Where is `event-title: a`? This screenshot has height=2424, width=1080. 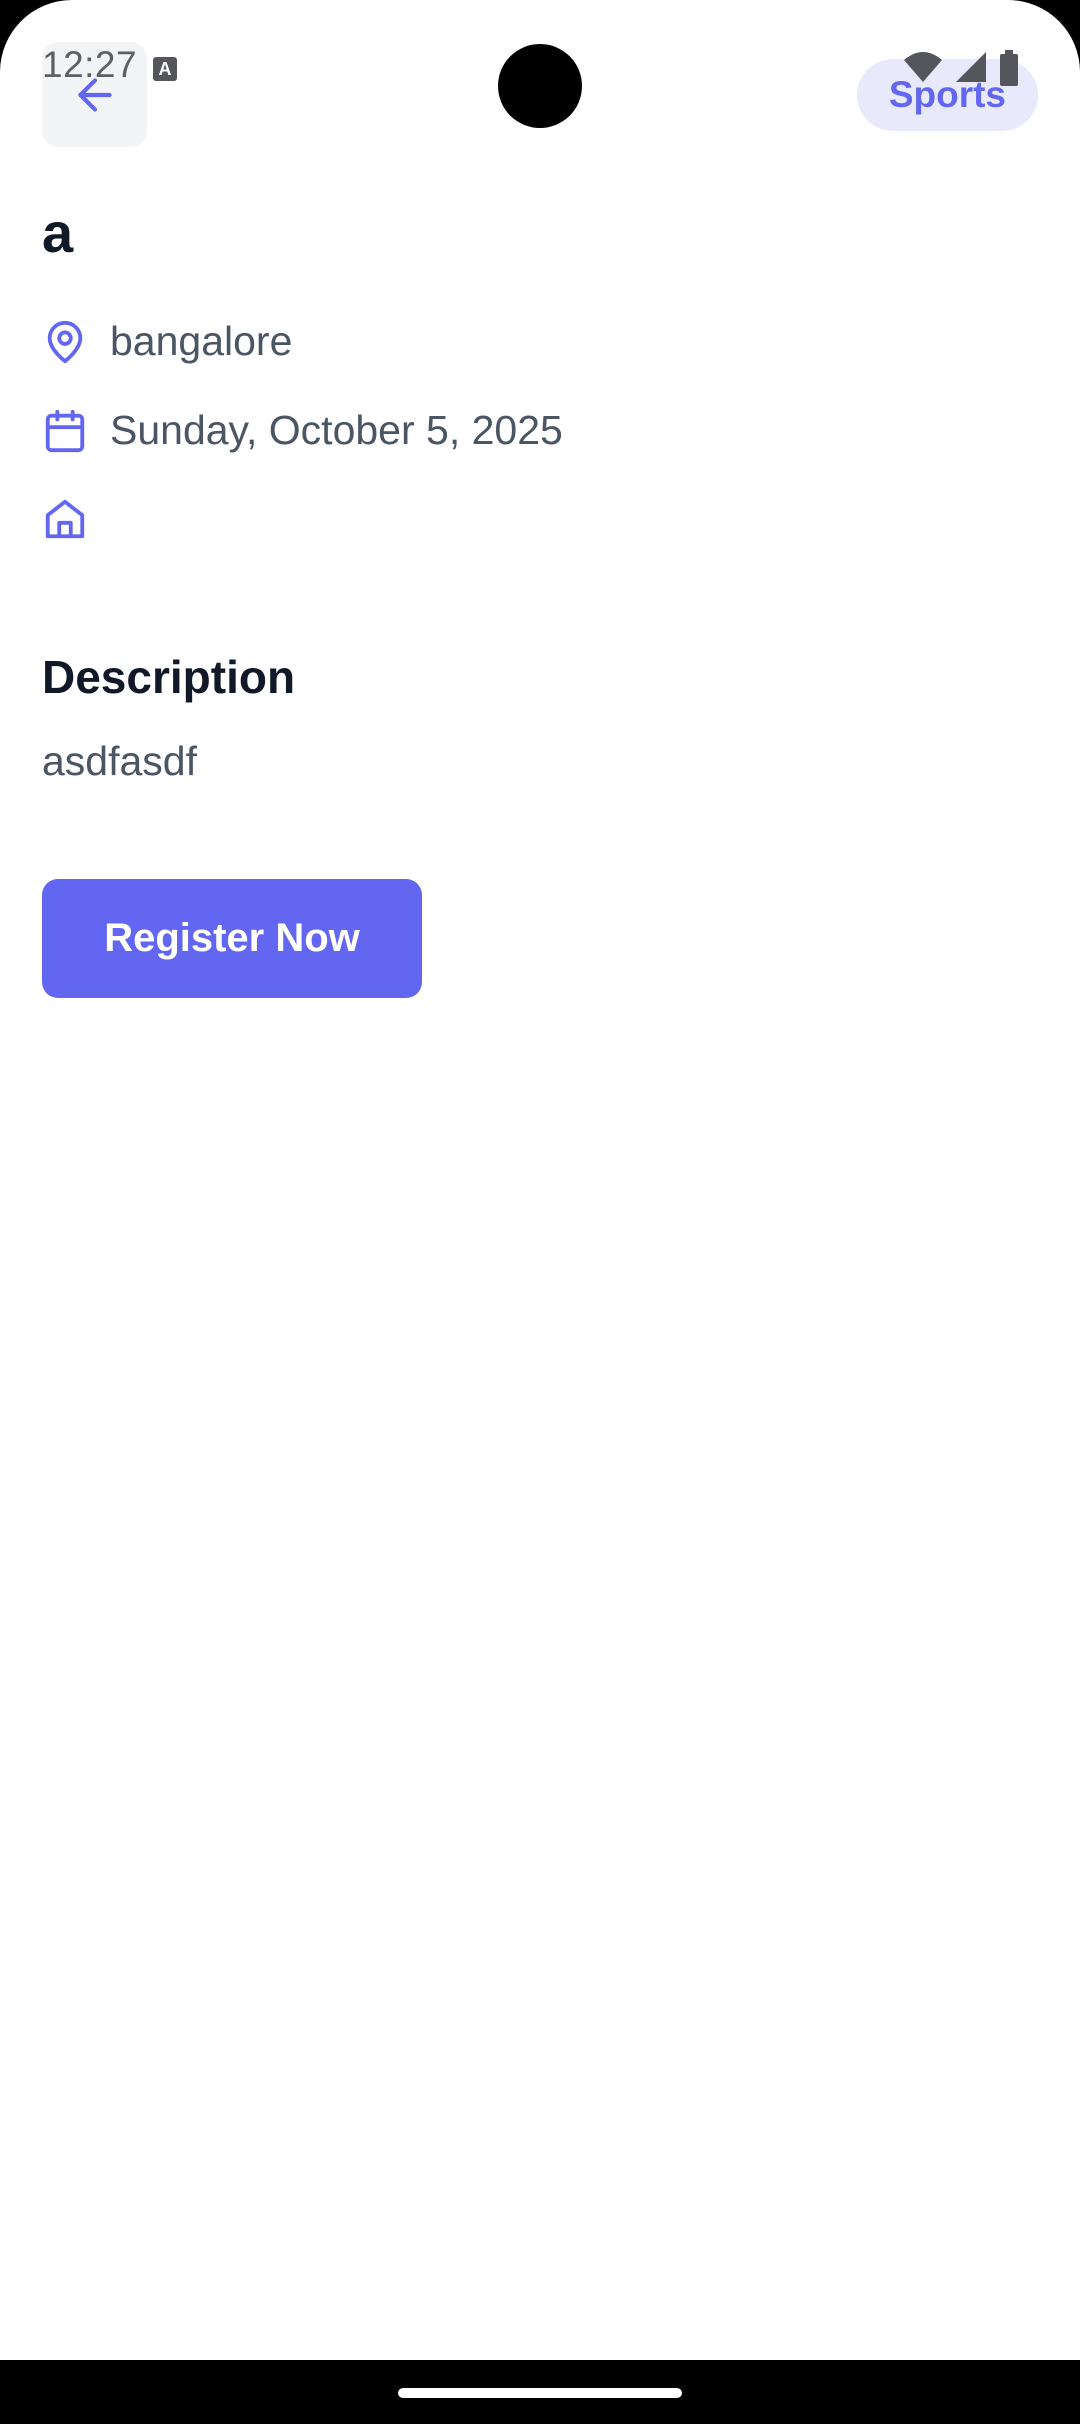
event-title: a is located at coordinates (58, 232).